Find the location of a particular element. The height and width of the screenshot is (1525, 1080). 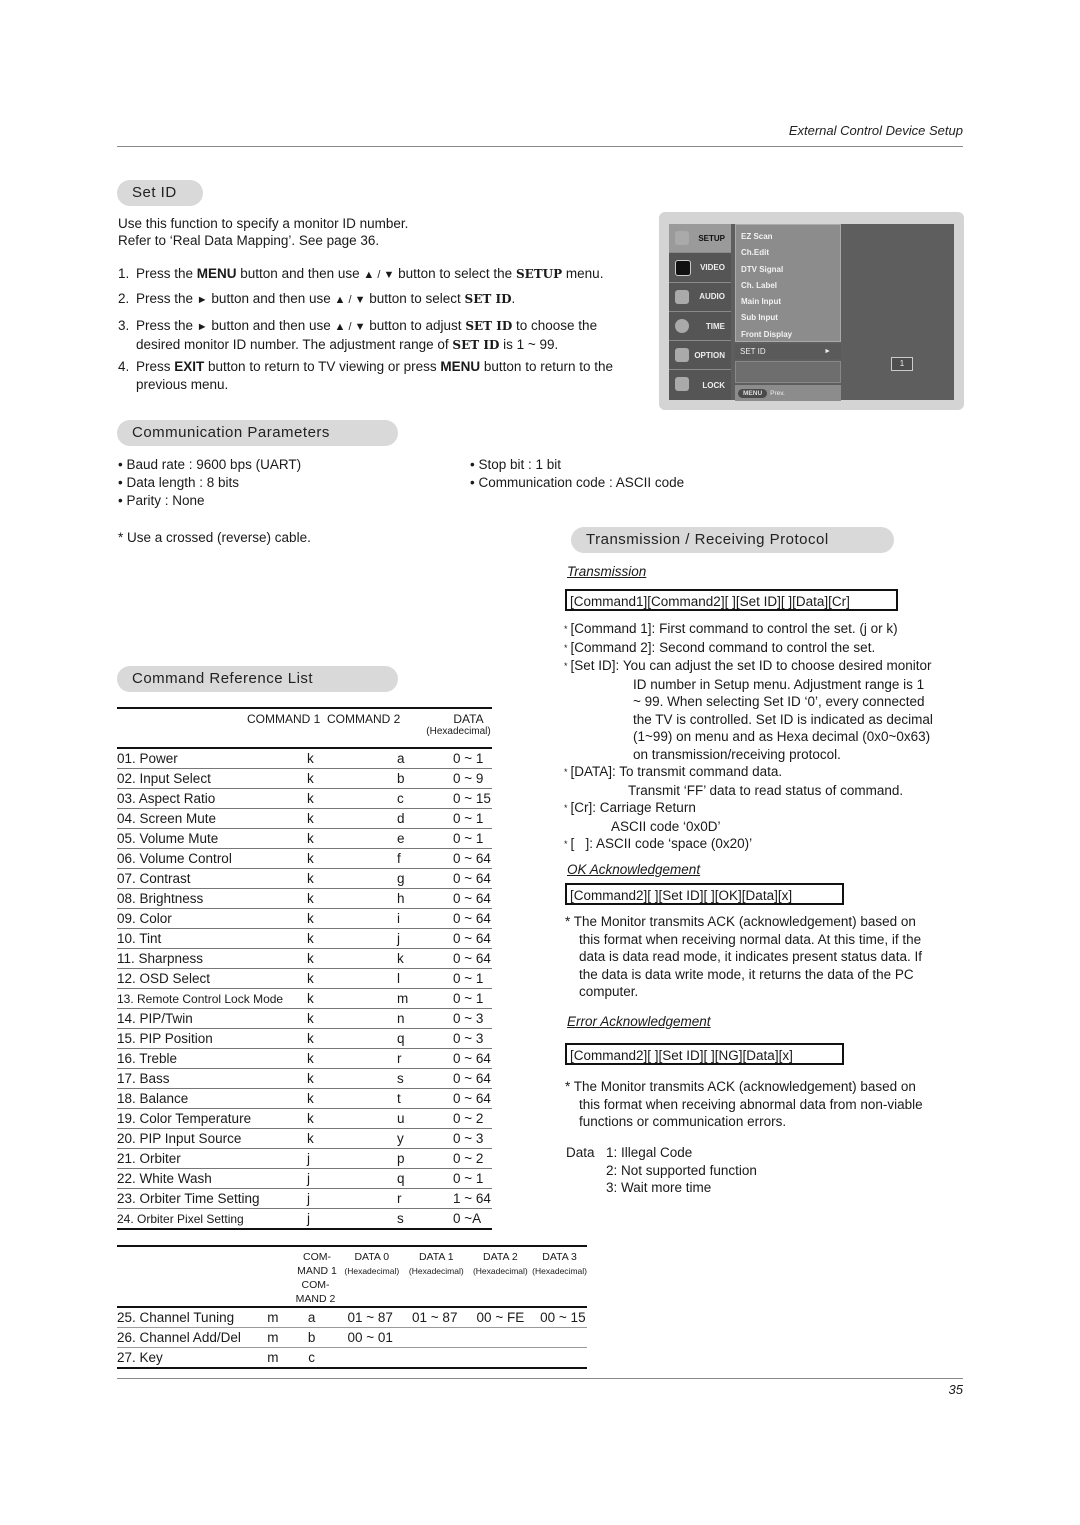

data3-cell: 00 ~ 15 is located at coordinates (559, 1317).